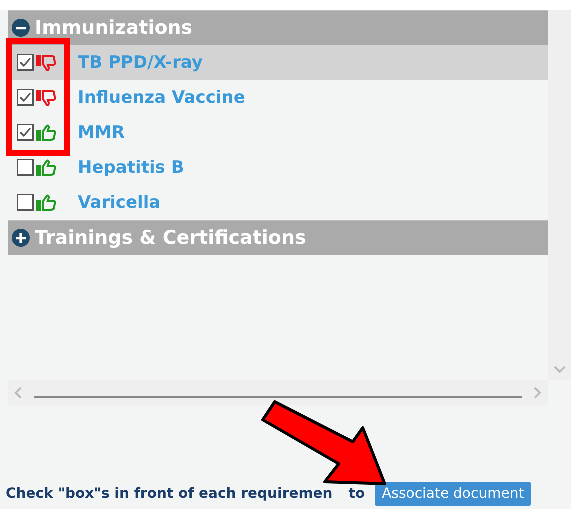 This screenshot has width=571, height=509. Describe the element at coordinates (357, 494) in the screenshot. I see `instruction-text: to` at that location.